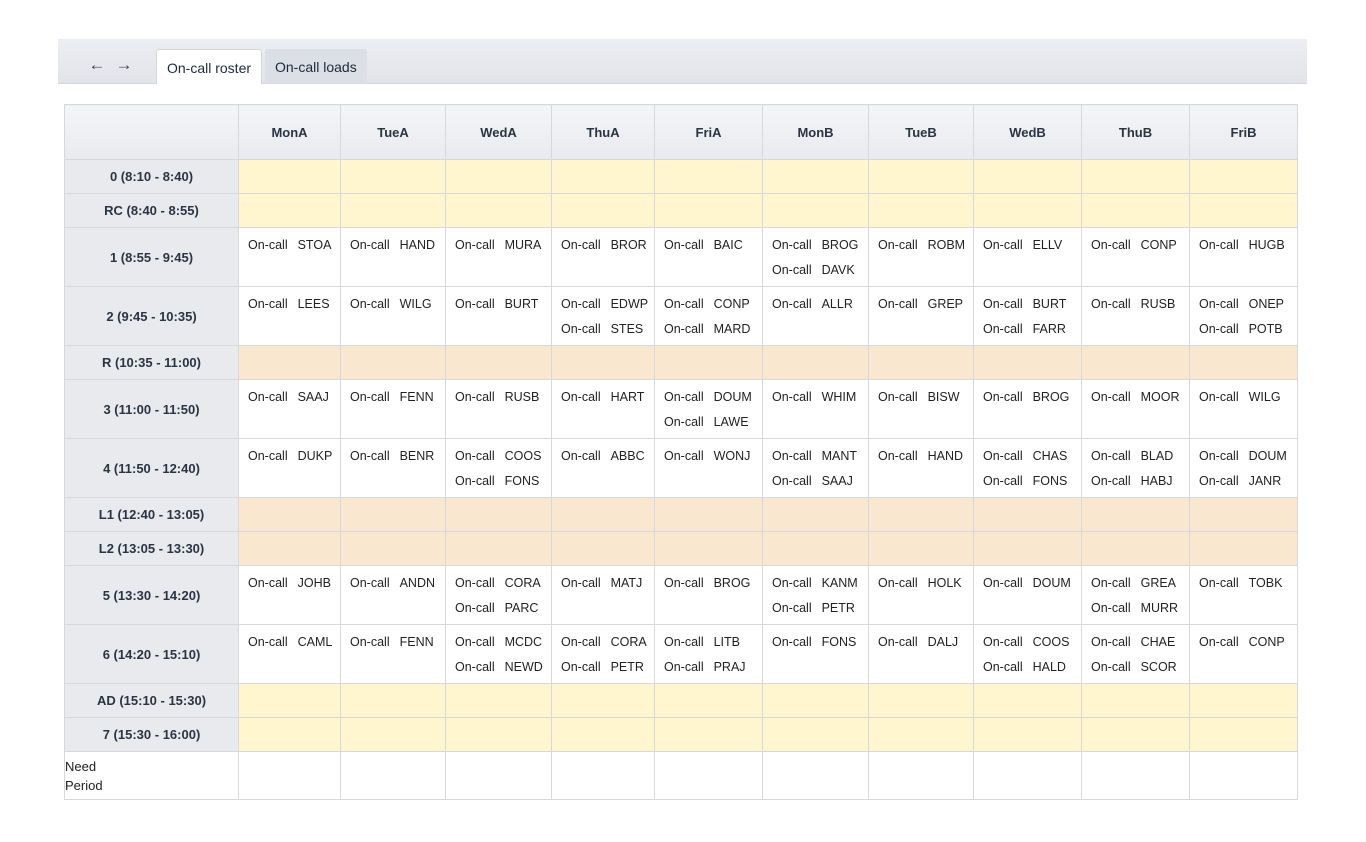  What do you see at coordinates (708, 455) in the screenshot?
I see `on-call-entry: On-call WONJ` at bounding box center [708, 455].